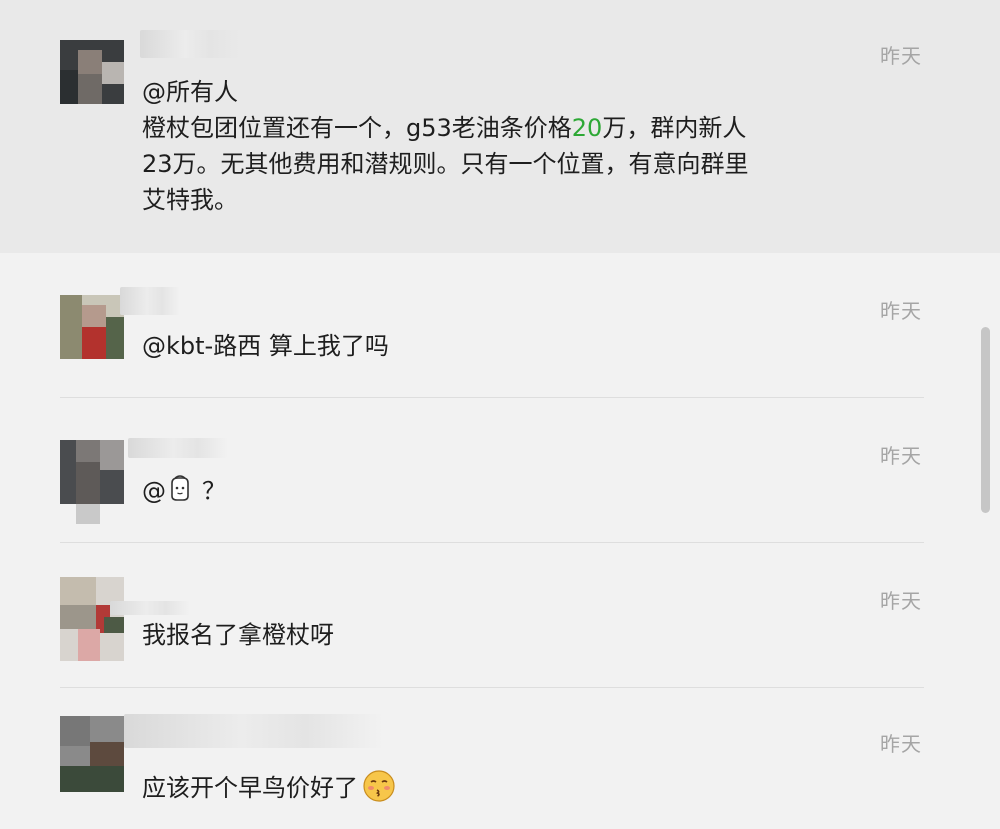  I want to click on message-line-2: 橙杖包团位置还有一个，g53老油条价格20万，群内新人, so click(445, 128).